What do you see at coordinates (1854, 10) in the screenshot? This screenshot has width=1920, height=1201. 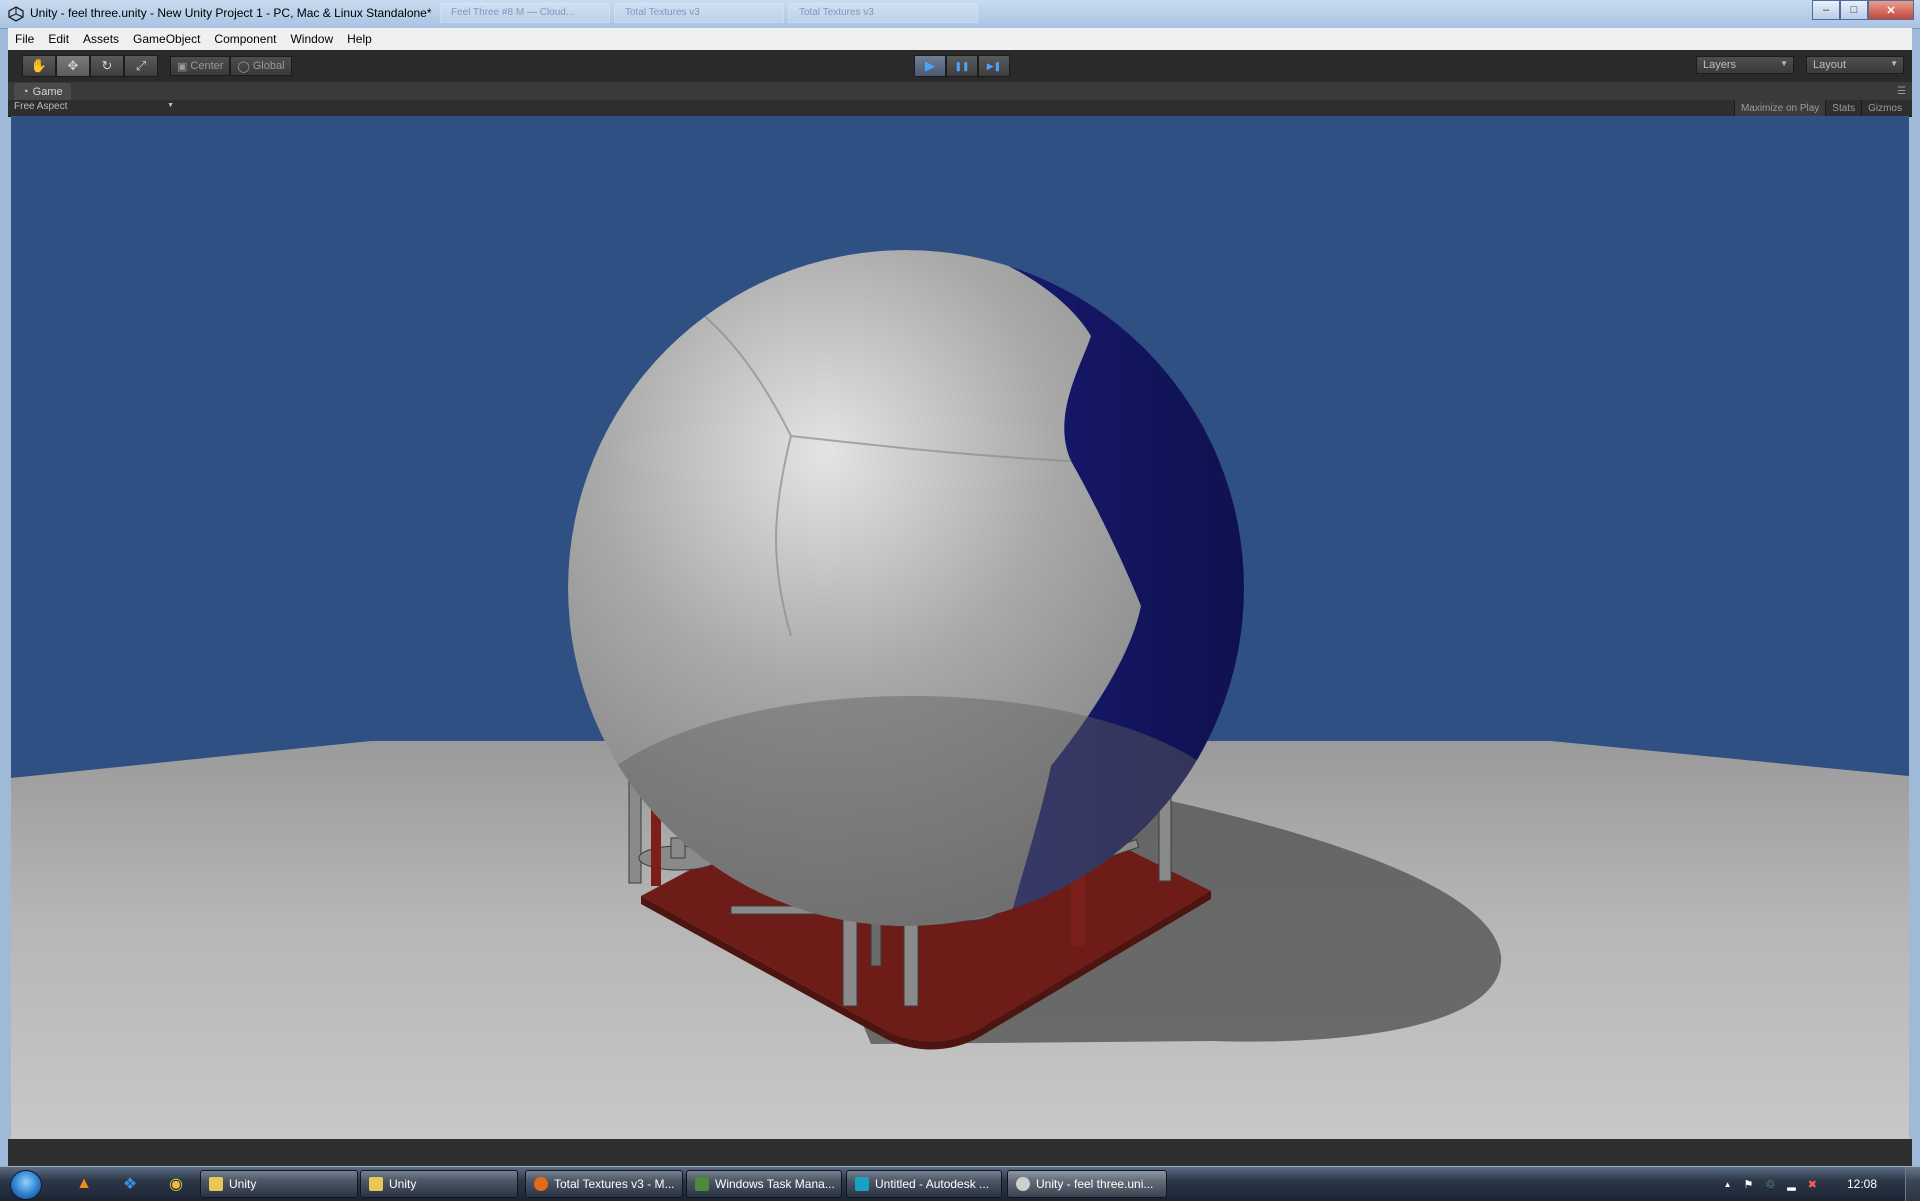 I see `maximize-button: □` at bounding box center [1854, 10].